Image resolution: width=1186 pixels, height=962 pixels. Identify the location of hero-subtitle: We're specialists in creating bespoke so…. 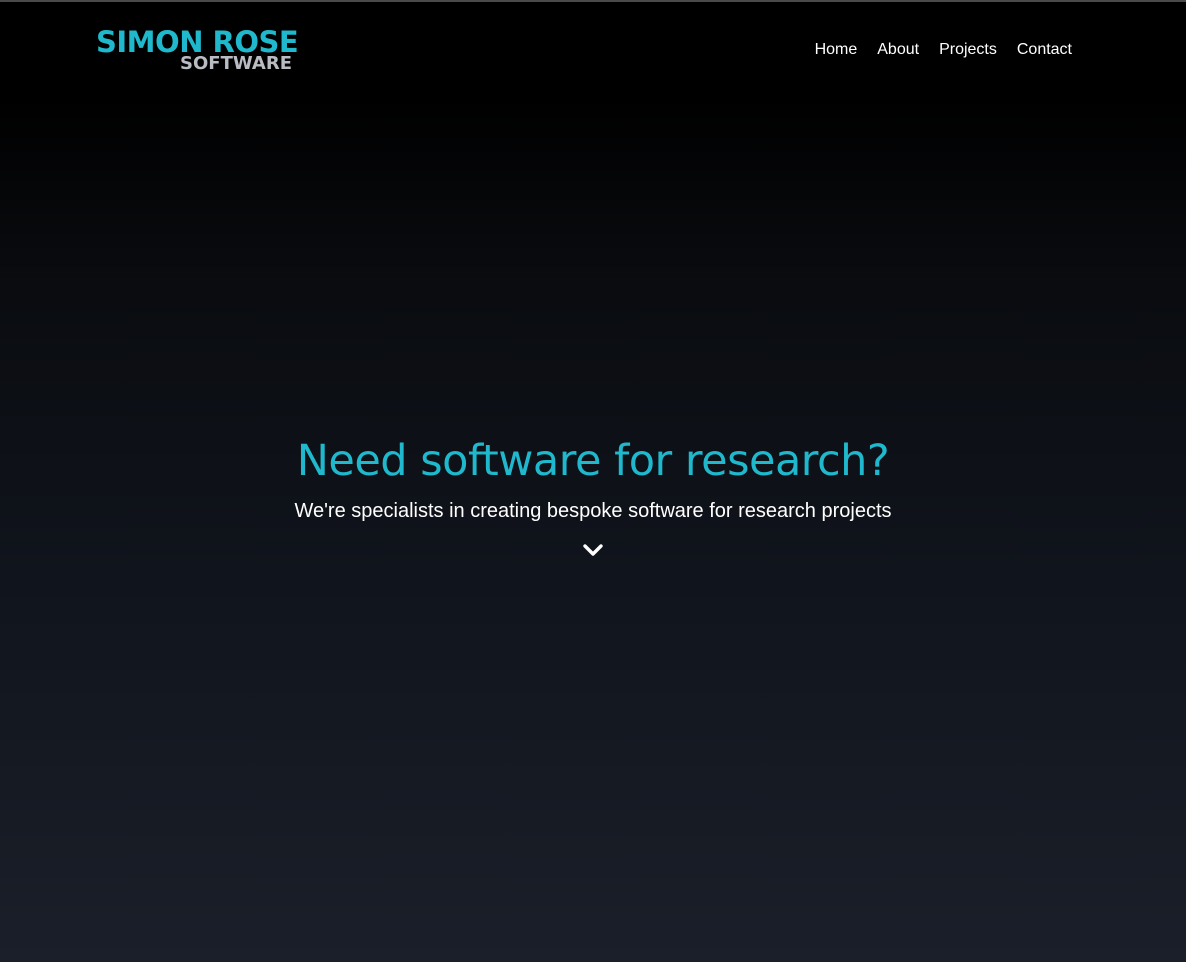
(593, 511).